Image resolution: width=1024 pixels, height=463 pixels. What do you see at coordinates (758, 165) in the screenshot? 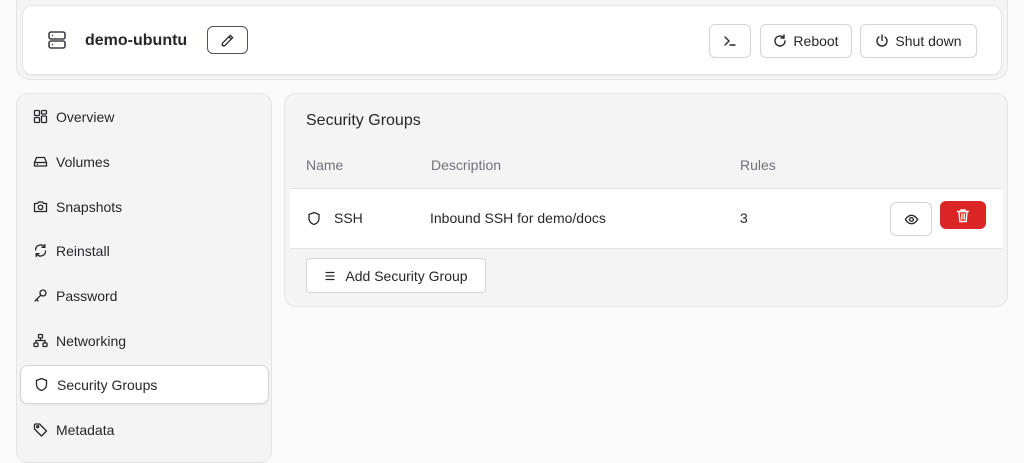
I see `column-header-rules: Rules` at bounding box center [758, 165].